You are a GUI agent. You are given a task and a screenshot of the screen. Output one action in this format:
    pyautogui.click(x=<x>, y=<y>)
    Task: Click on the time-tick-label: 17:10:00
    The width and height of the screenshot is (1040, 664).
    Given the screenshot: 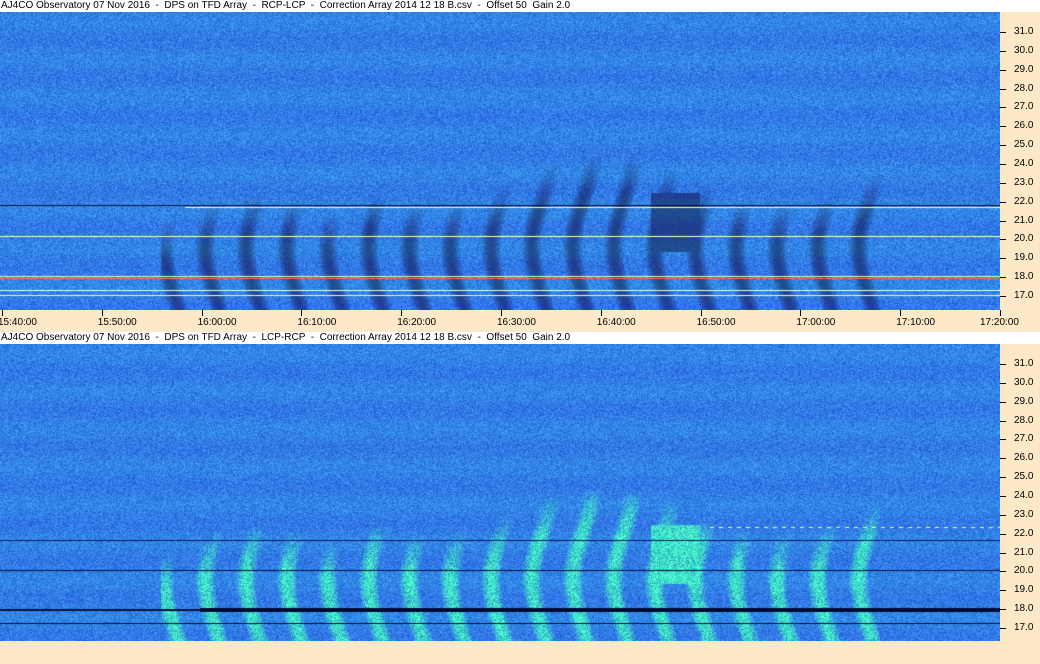 What is the action you would take?
    pyautogui.click(x=916, y=322)
    